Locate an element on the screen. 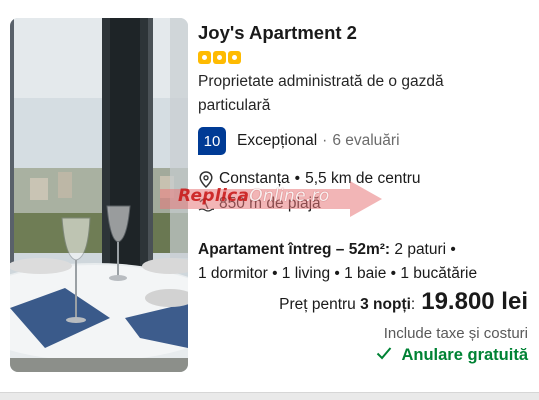 This screenshot has height=400, width=539. unit-details-line1: Apartament întreg – 52m²: 2 paturi • is located at coordinates (327, 250).